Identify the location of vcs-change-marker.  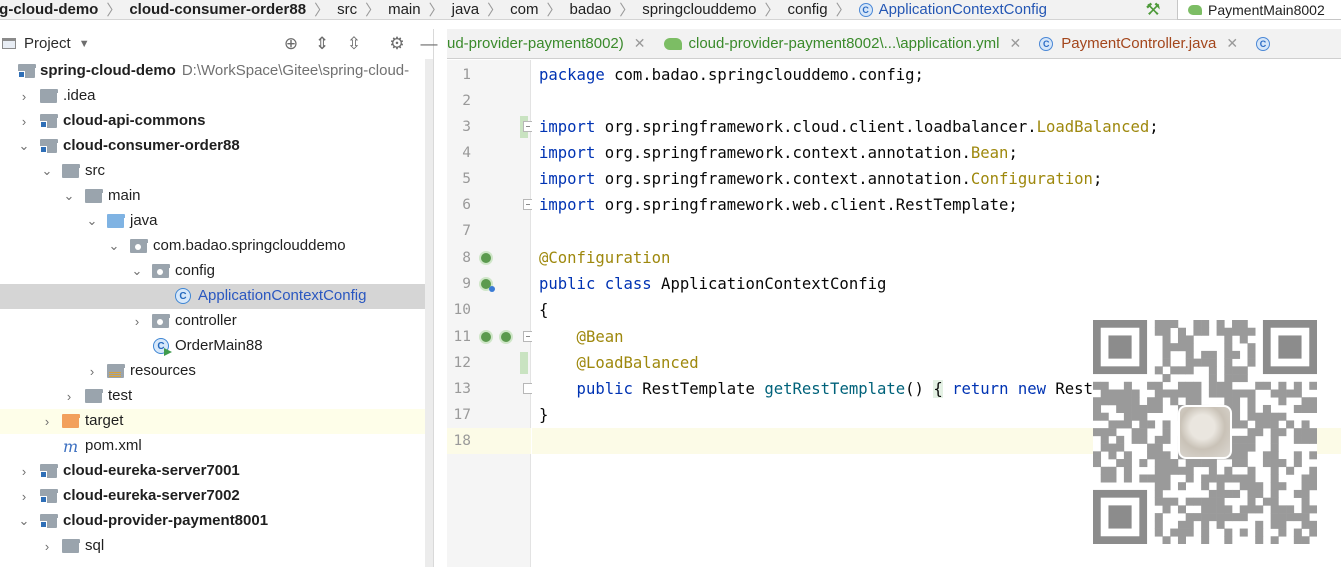
(524, 363).